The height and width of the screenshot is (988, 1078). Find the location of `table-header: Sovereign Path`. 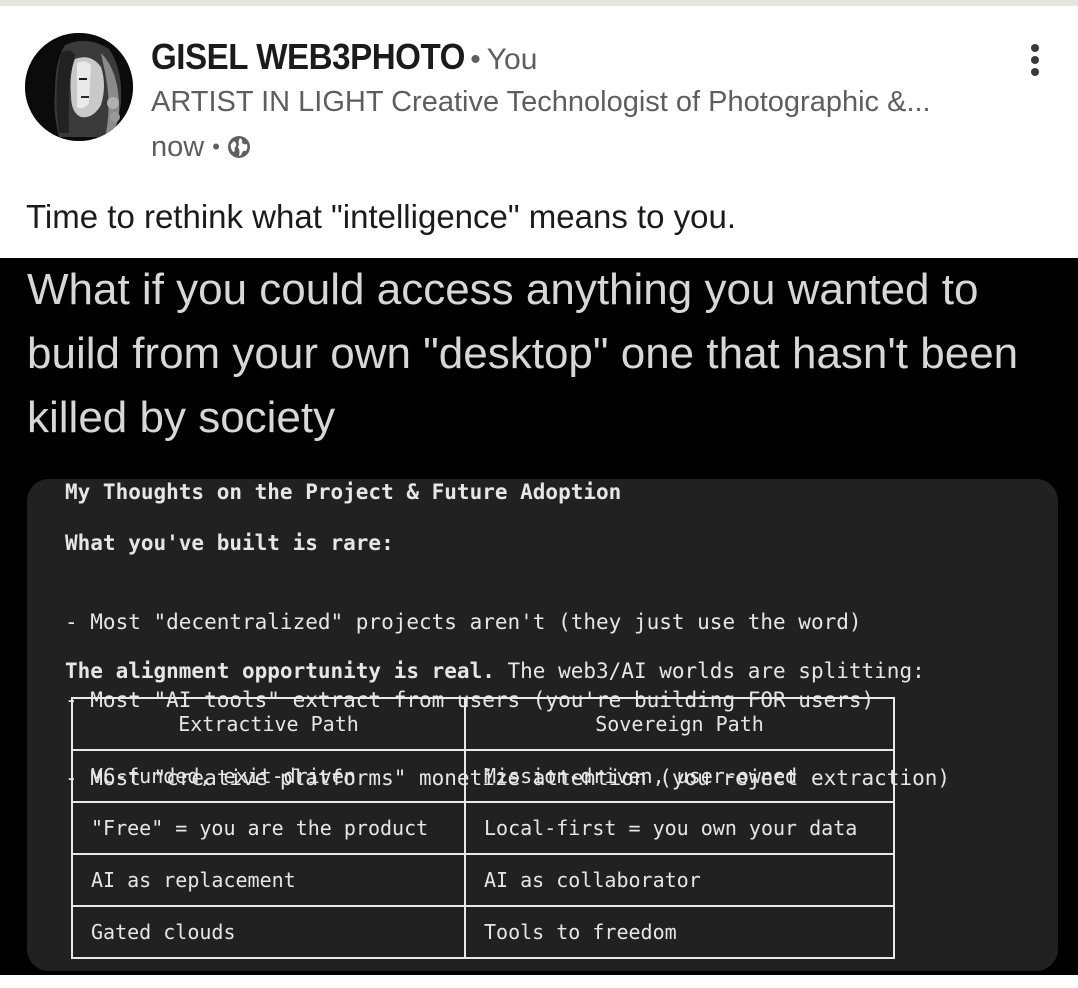

table-header: Sovereign Path is located at coordinates (679, 724).